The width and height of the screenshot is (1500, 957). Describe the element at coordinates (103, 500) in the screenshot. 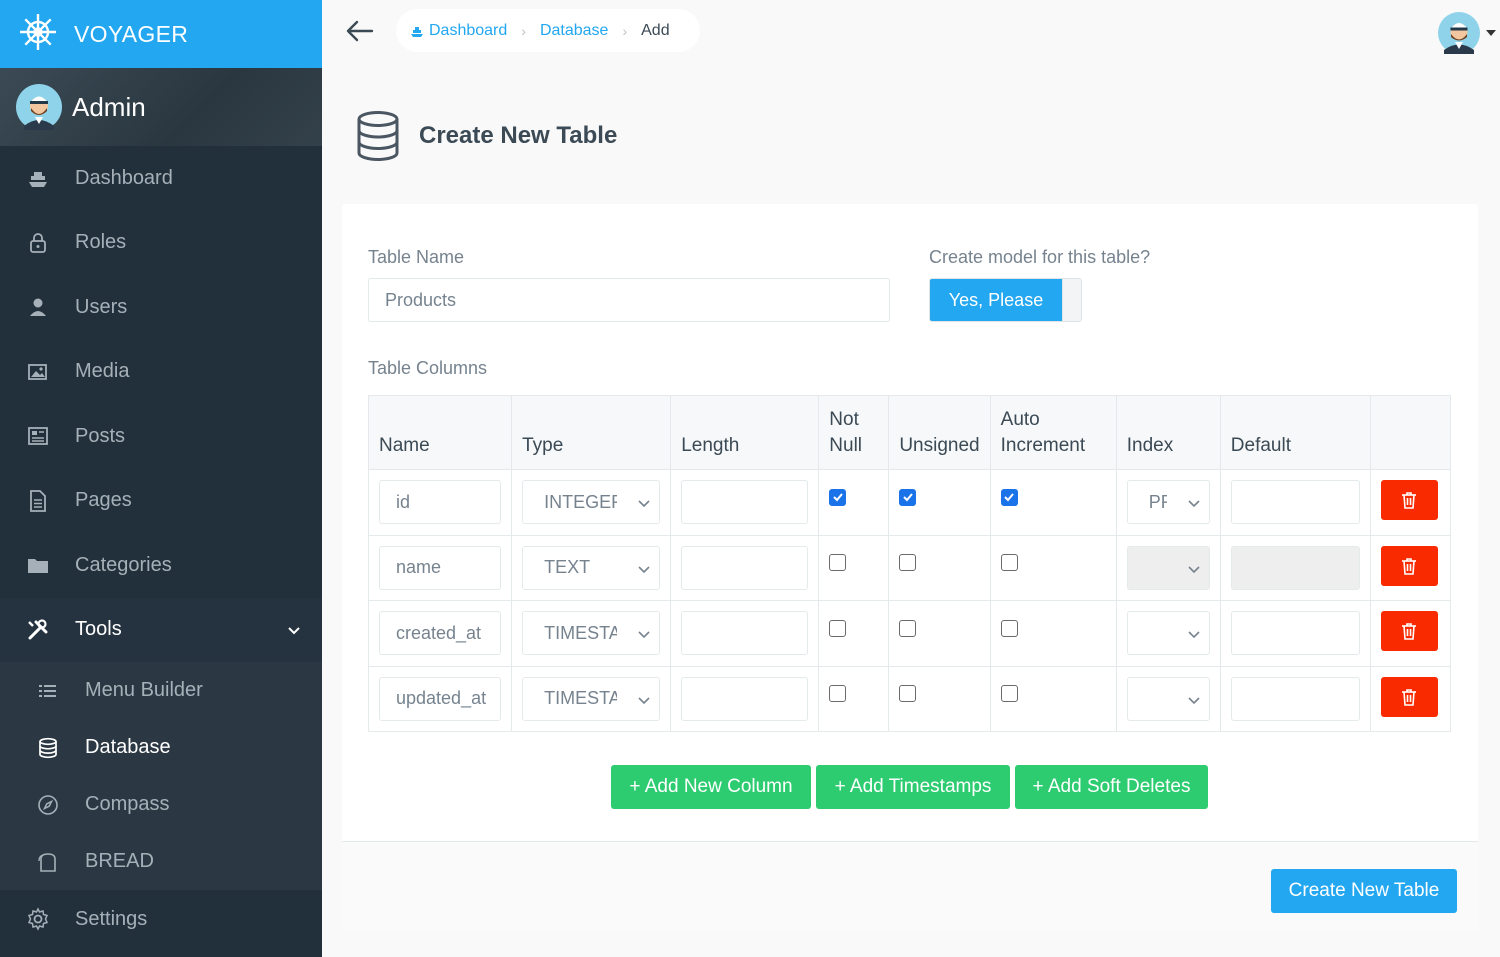

I see `sidebar-item-label: Pages` at that location.